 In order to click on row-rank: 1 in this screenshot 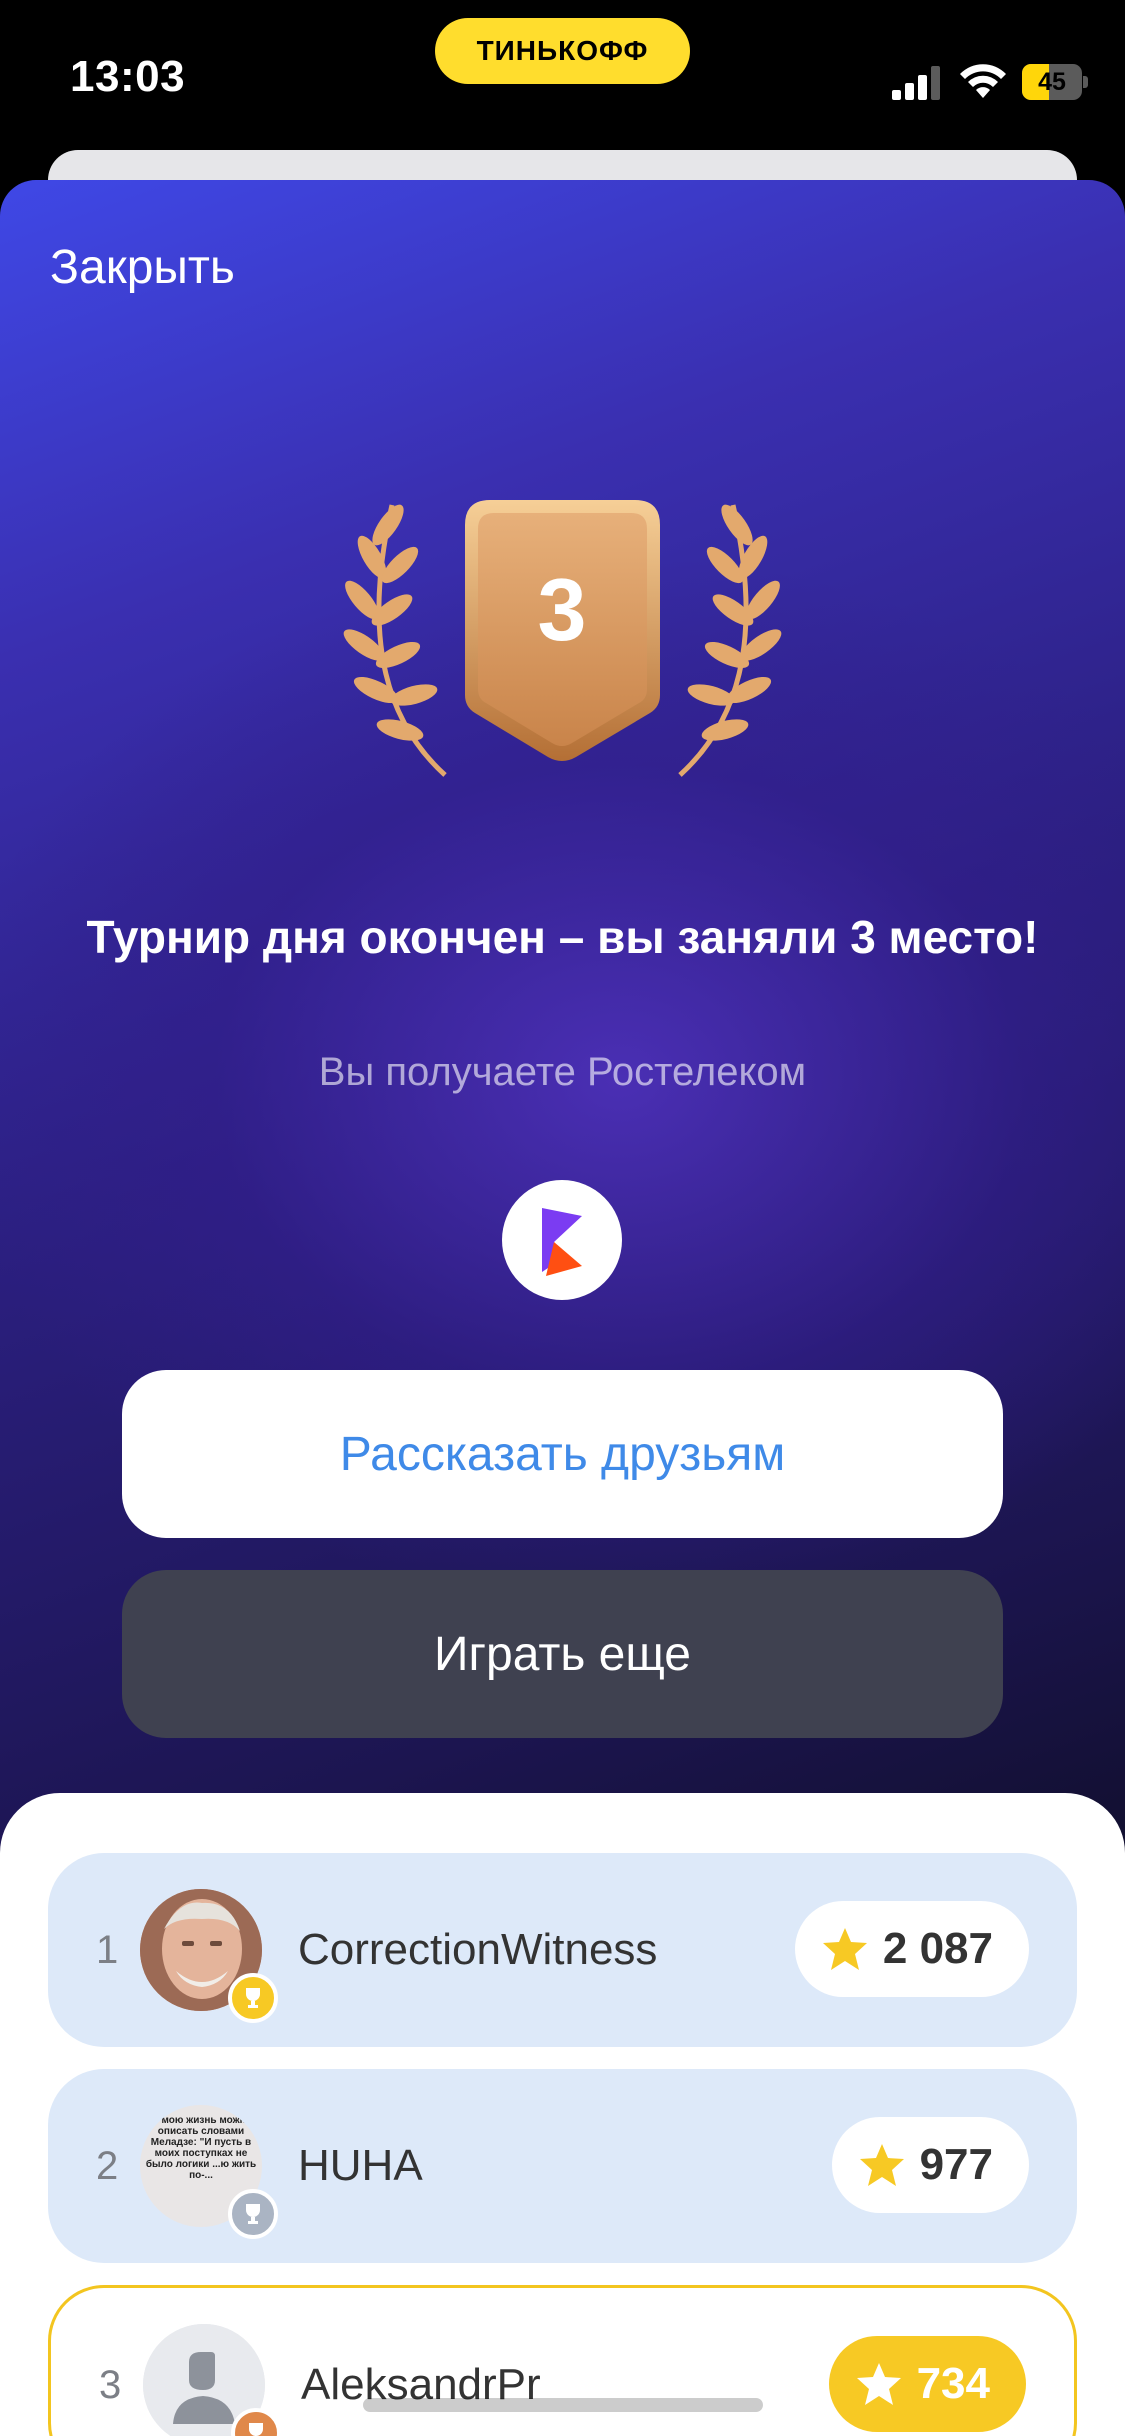, I will do `click(107, 1949)`.